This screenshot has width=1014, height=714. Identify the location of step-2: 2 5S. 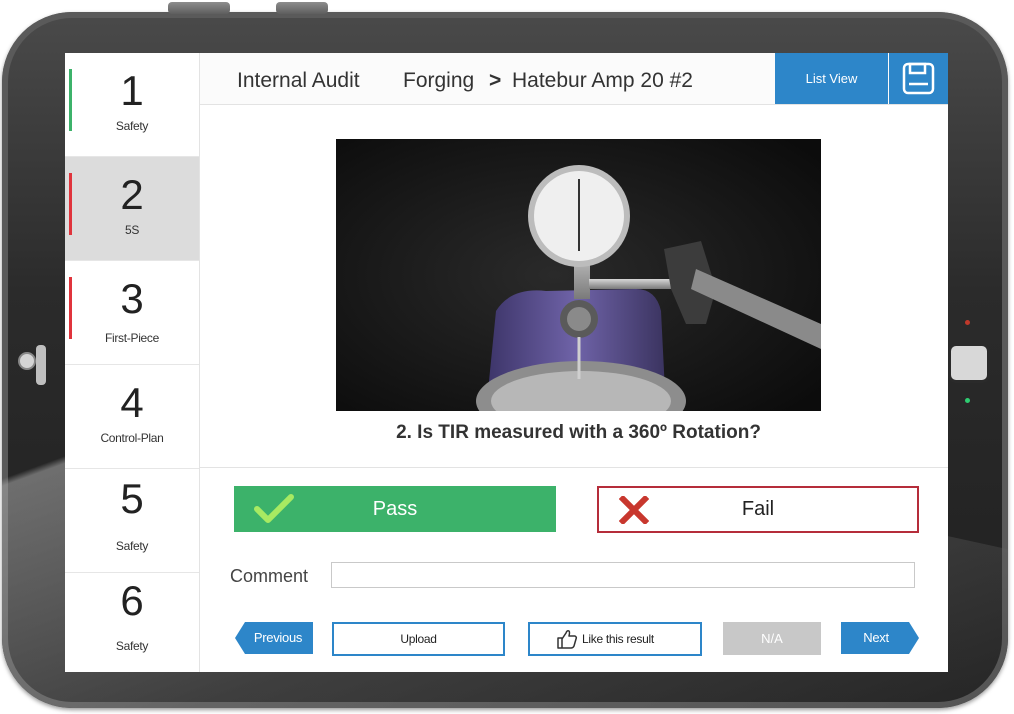
(132, 209).